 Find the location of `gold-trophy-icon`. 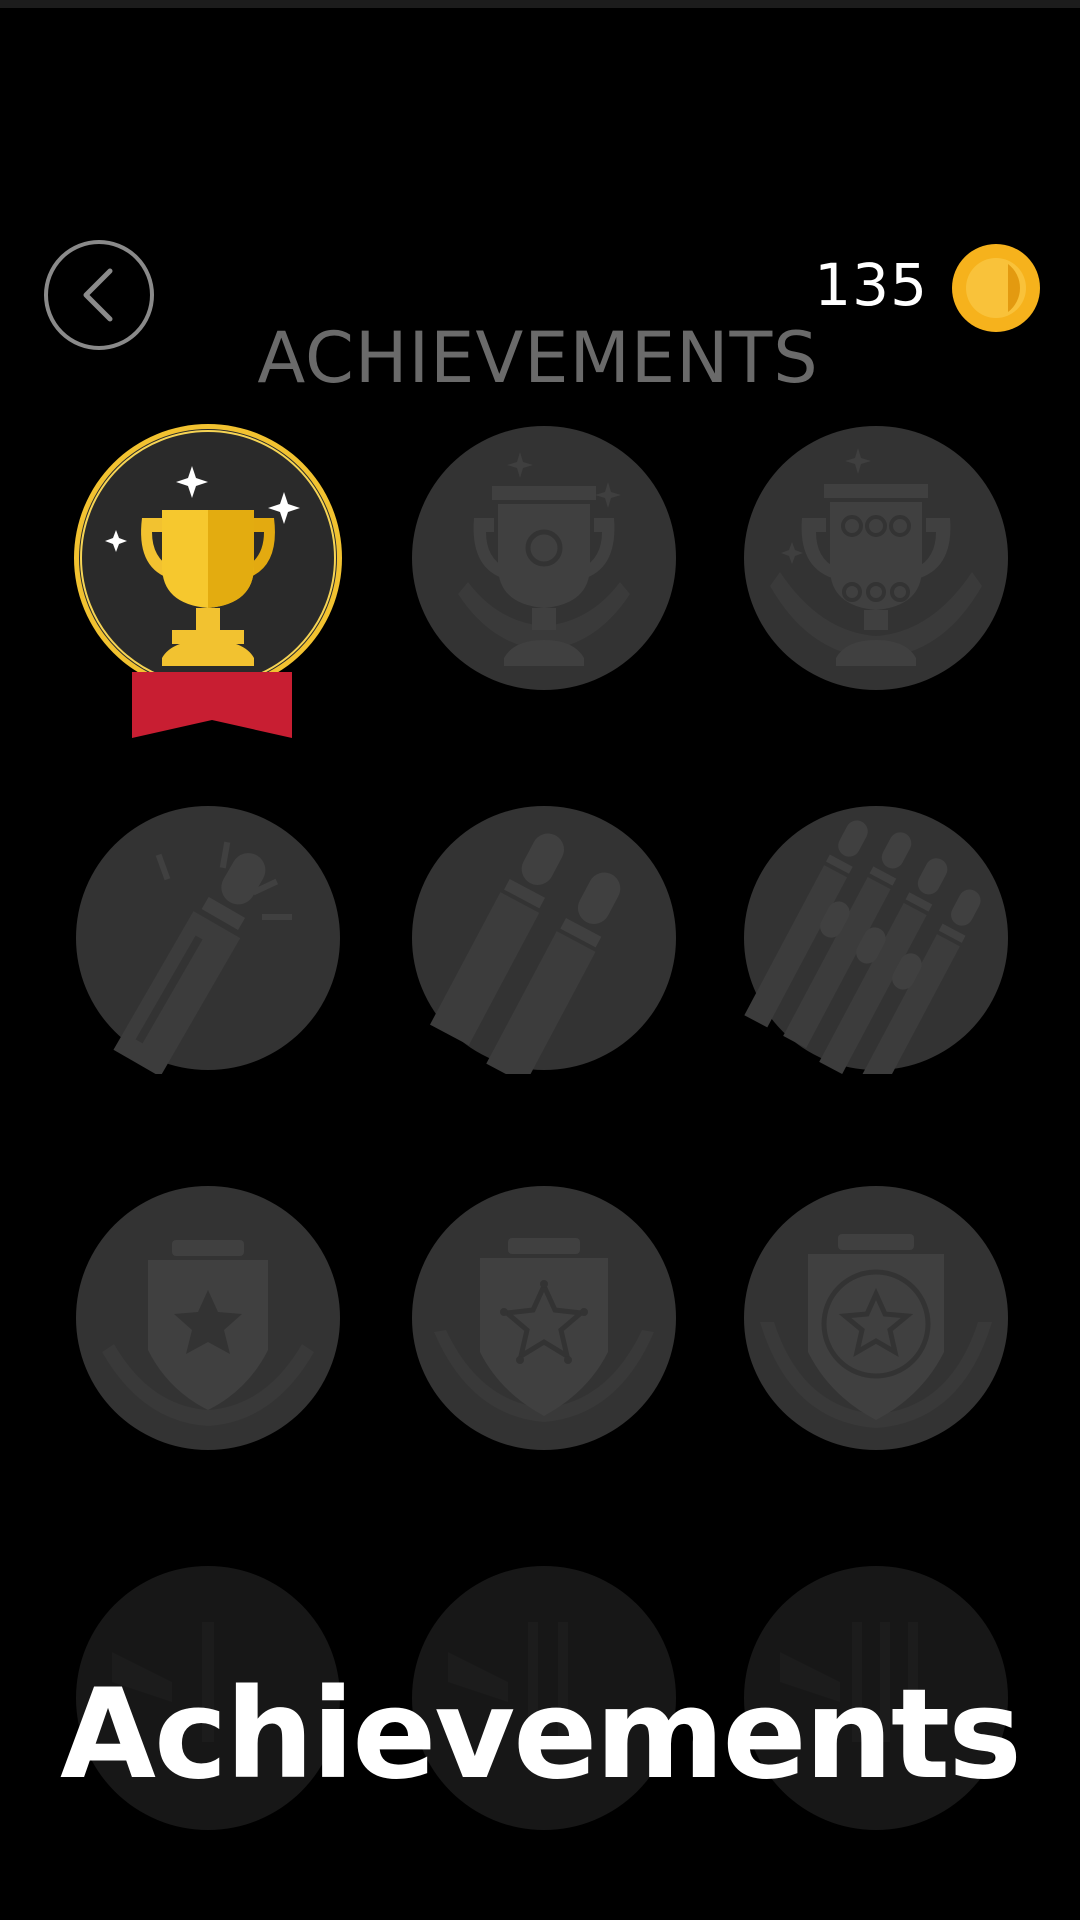

gold-trophy-icon is located at coordinates (208, 558).